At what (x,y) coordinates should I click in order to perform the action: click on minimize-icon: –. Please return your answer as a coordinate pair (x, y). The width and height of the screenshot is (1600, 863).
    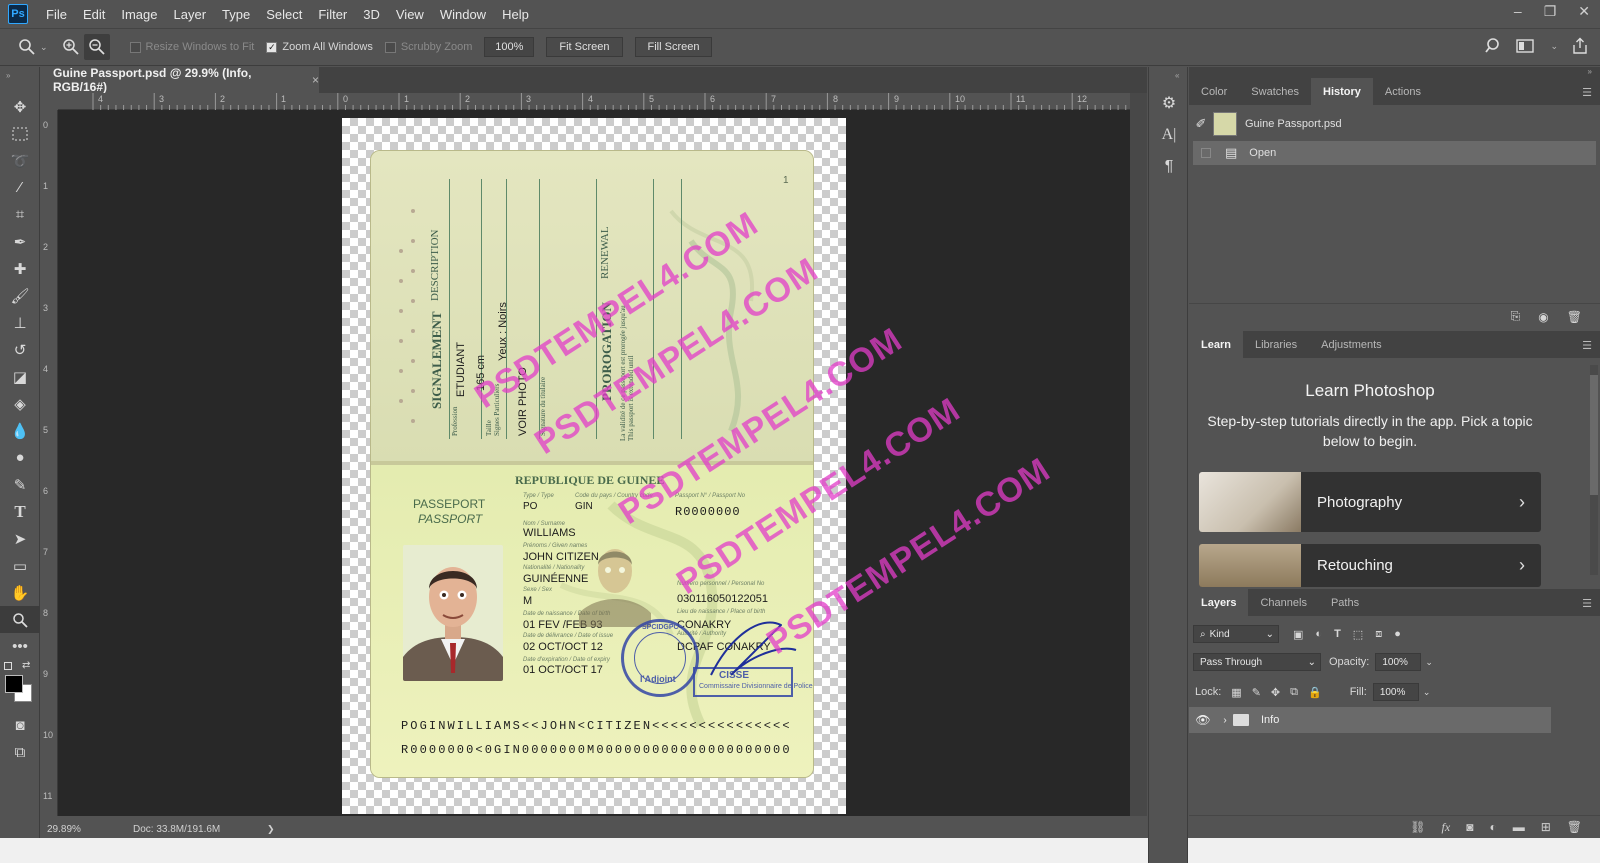
    Looking at the image, I should click on (1518, 11).